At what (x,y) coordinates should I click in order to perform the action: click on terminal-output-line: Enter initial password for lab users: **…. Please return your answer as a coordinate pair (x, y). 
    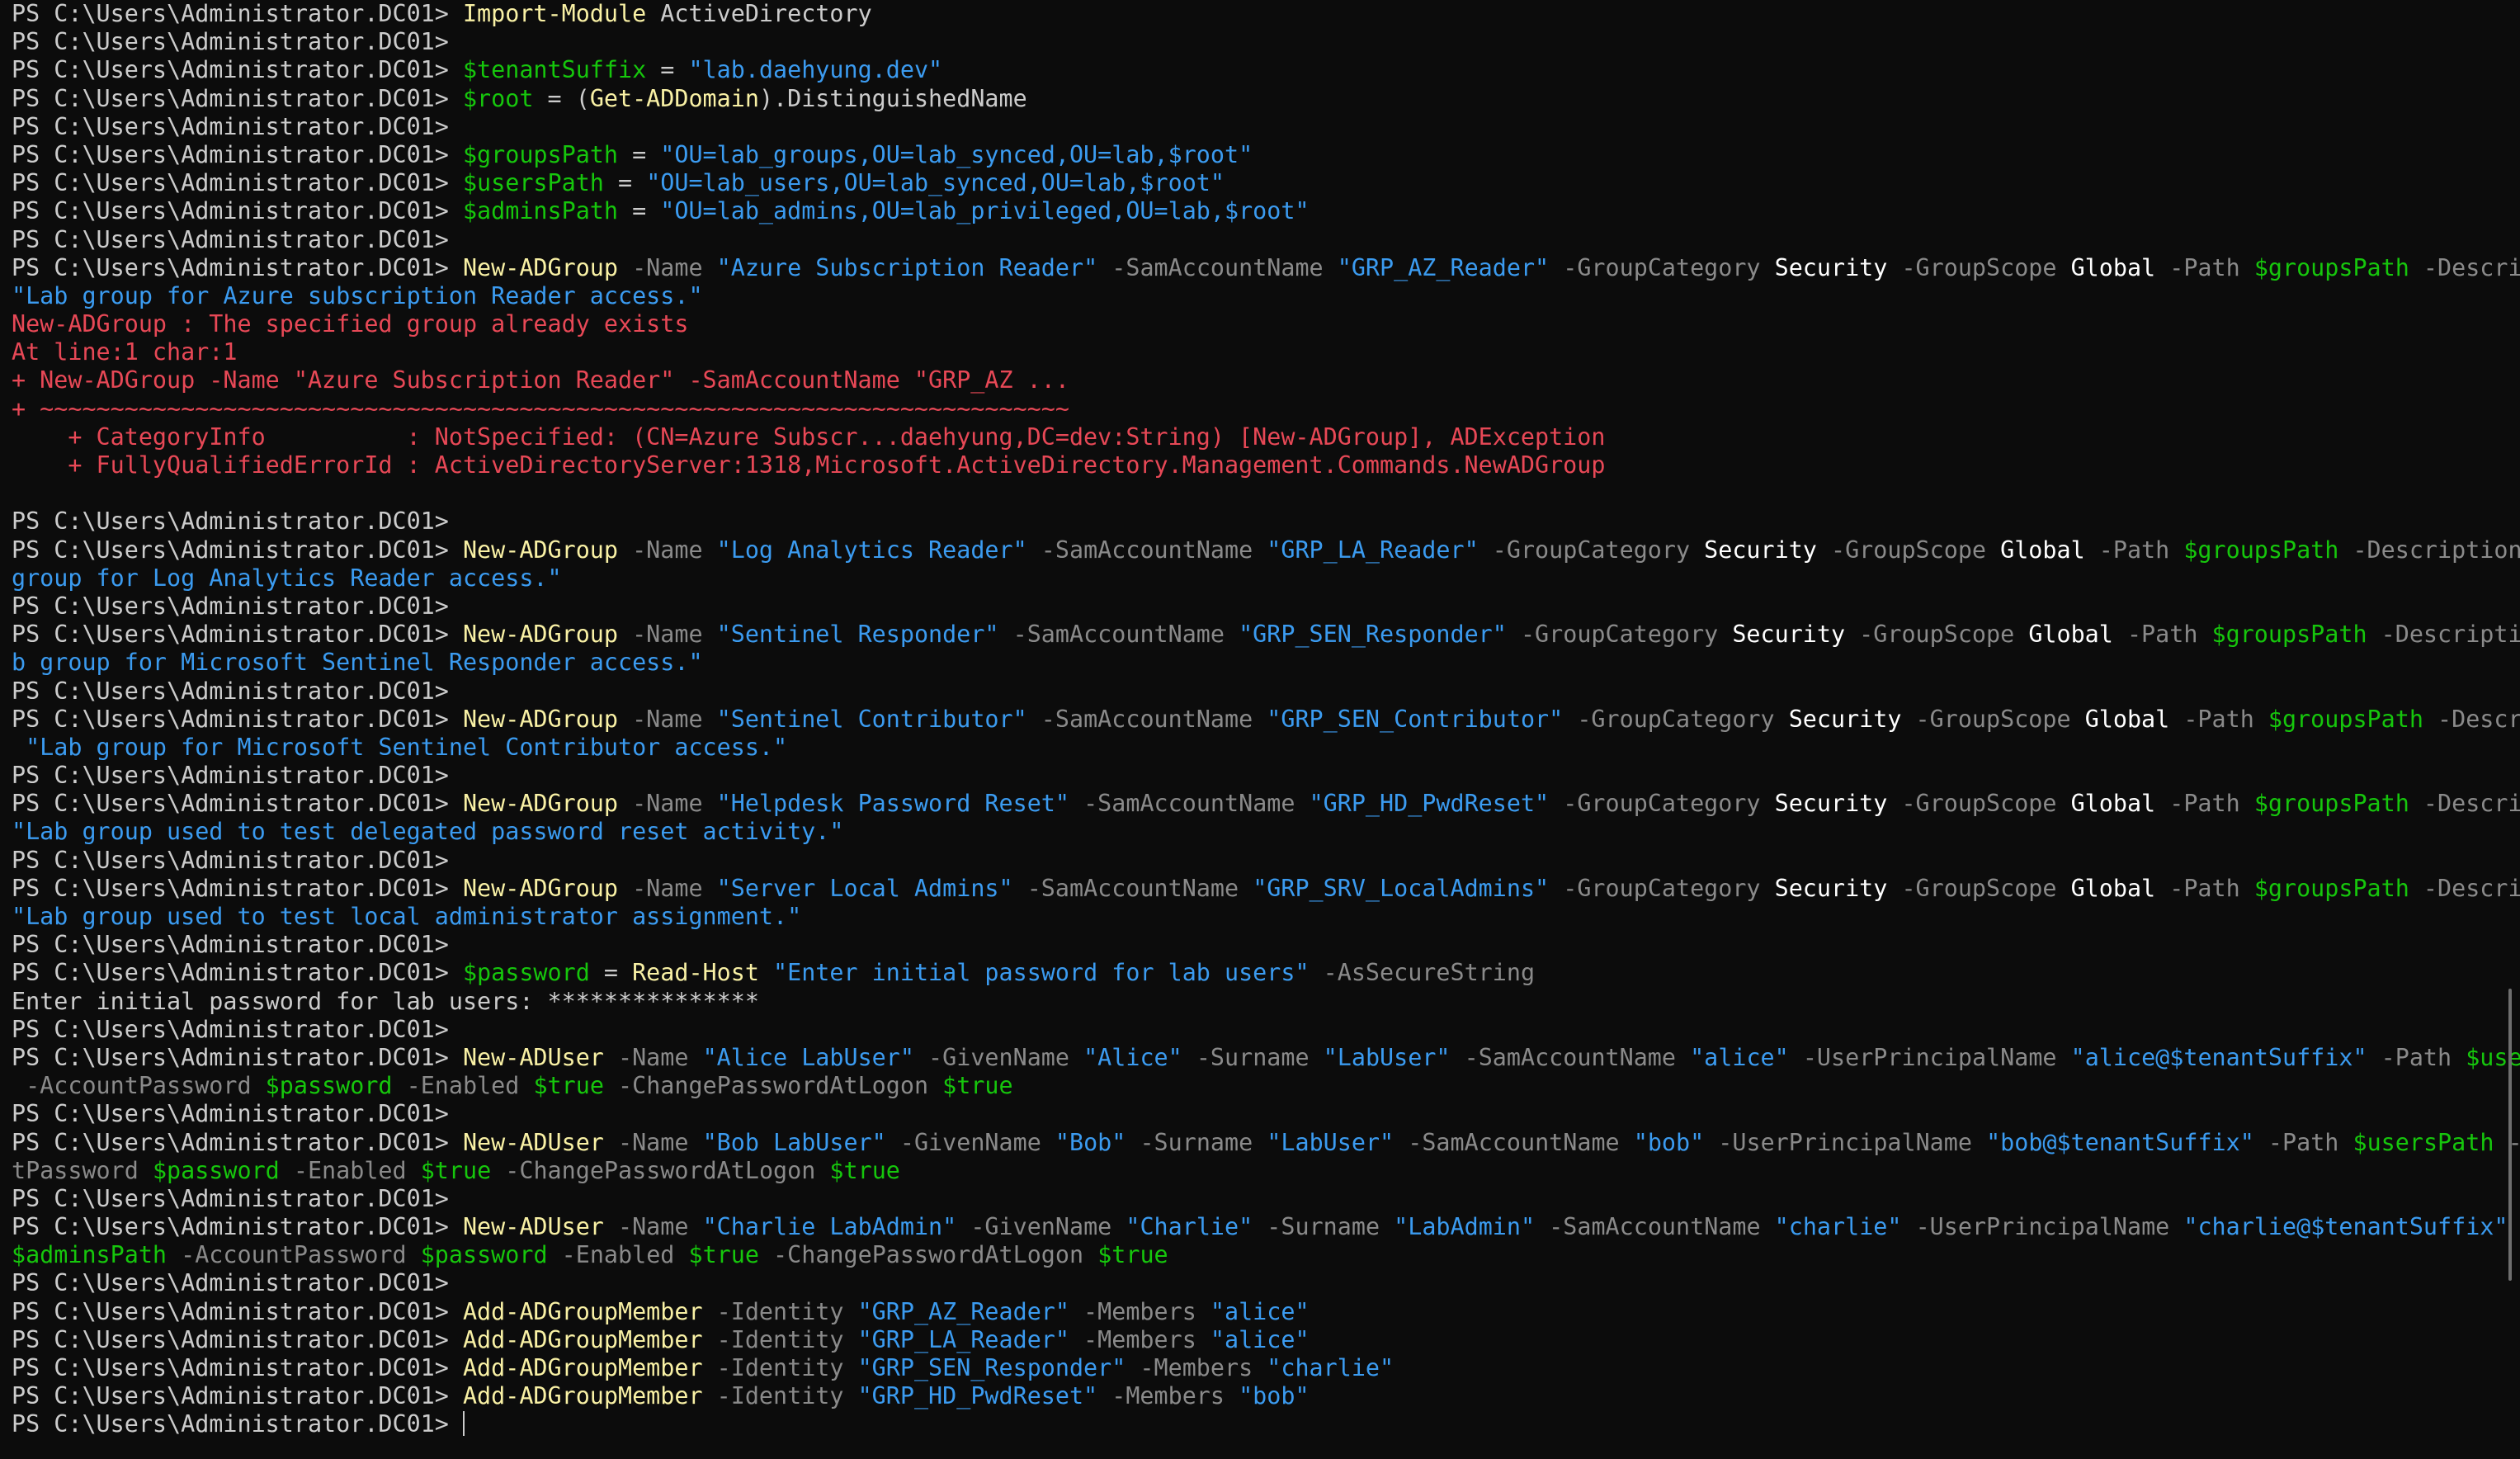
    Looking at the image, I should click on (1249, 1002).